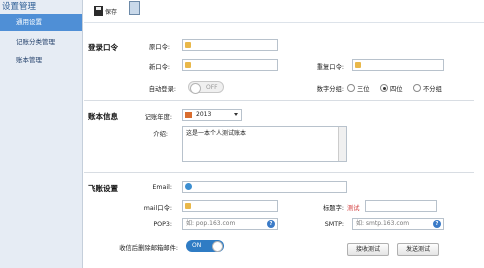 The height and width of the screenshot is (268, 484). Describe the element at coordinates (162, 224) in the screenshot. I see `pop3-label: POP3:` at that location.